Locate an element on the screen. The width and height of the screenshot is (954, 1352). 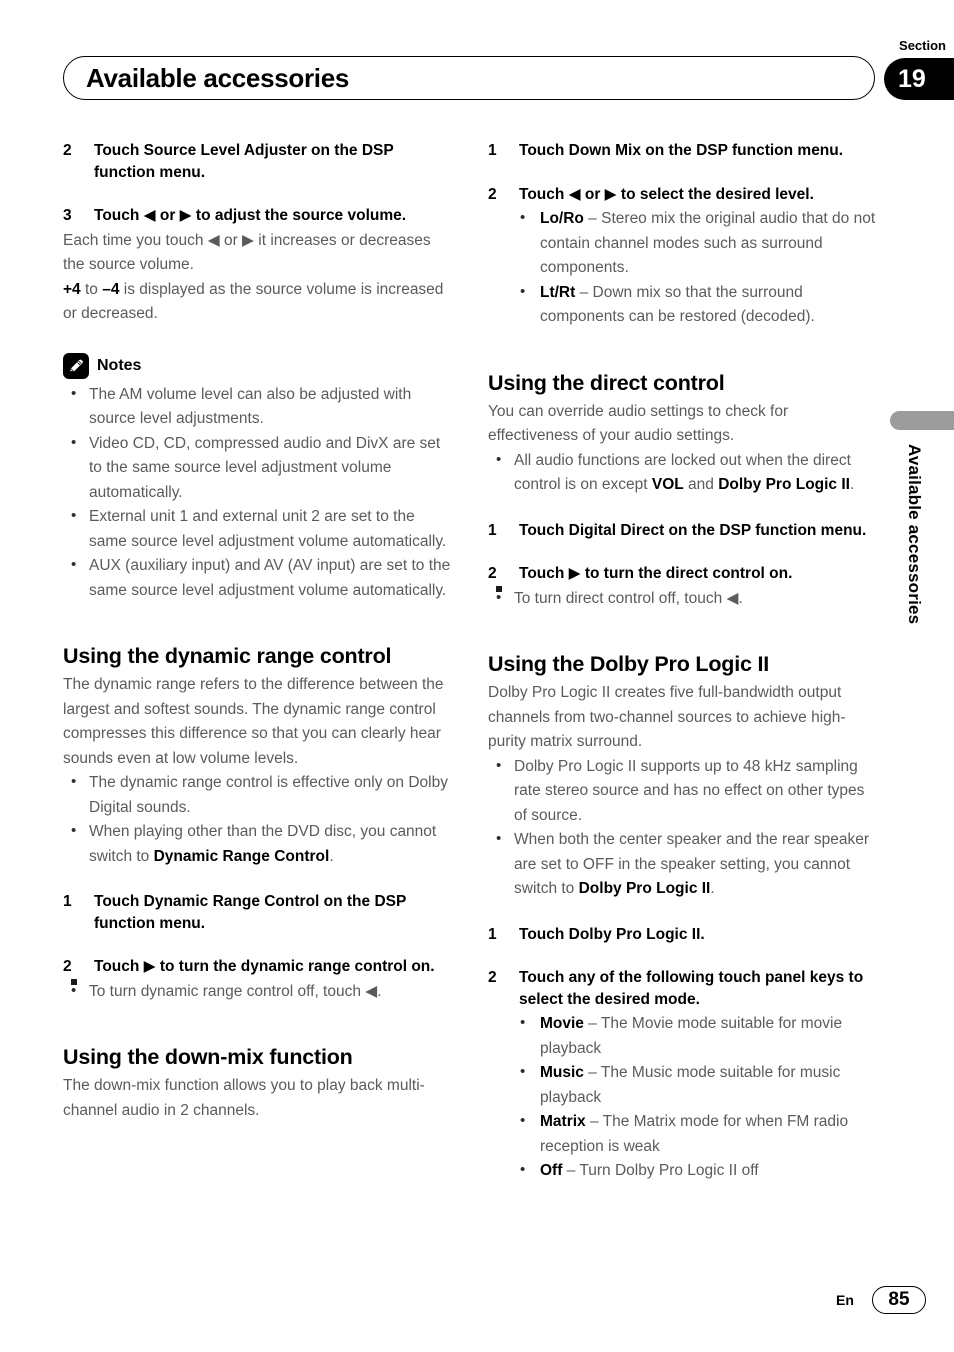
step-text: Touch Dolby Pro Logic II. is located at coordinates (612, 934).